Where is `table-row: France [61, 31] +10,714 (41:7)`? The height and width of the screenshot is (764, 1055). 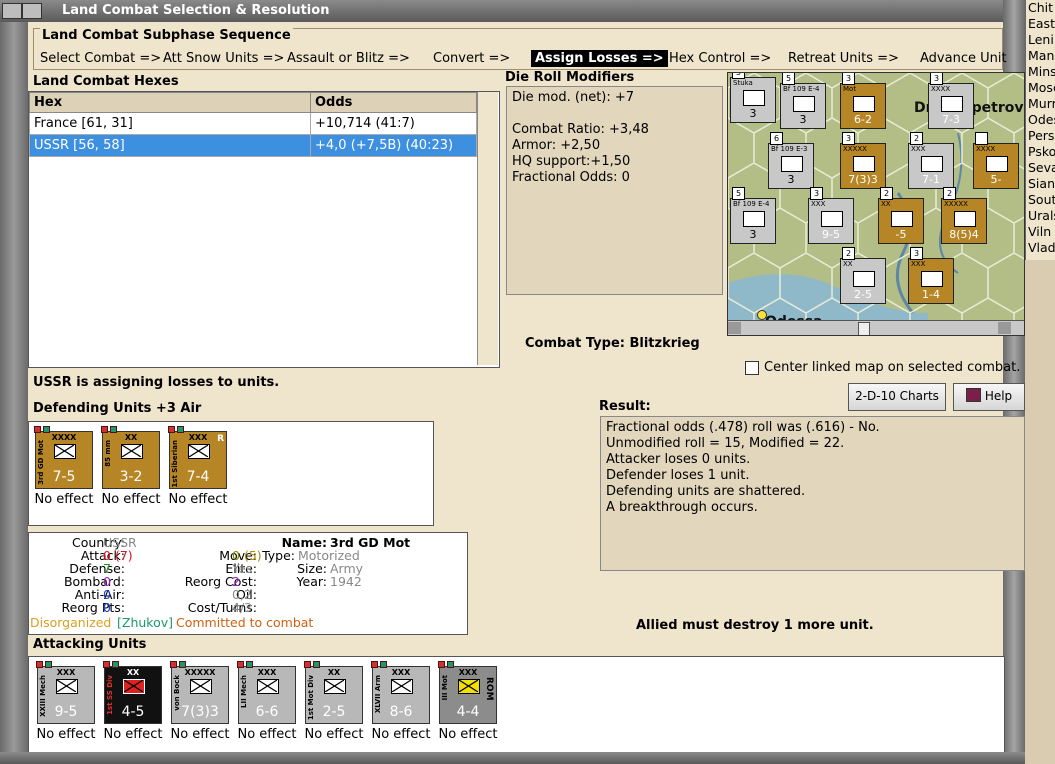 table-row: France [61, 31] +10,714 (41:7) is located at coordinates (253, 123).